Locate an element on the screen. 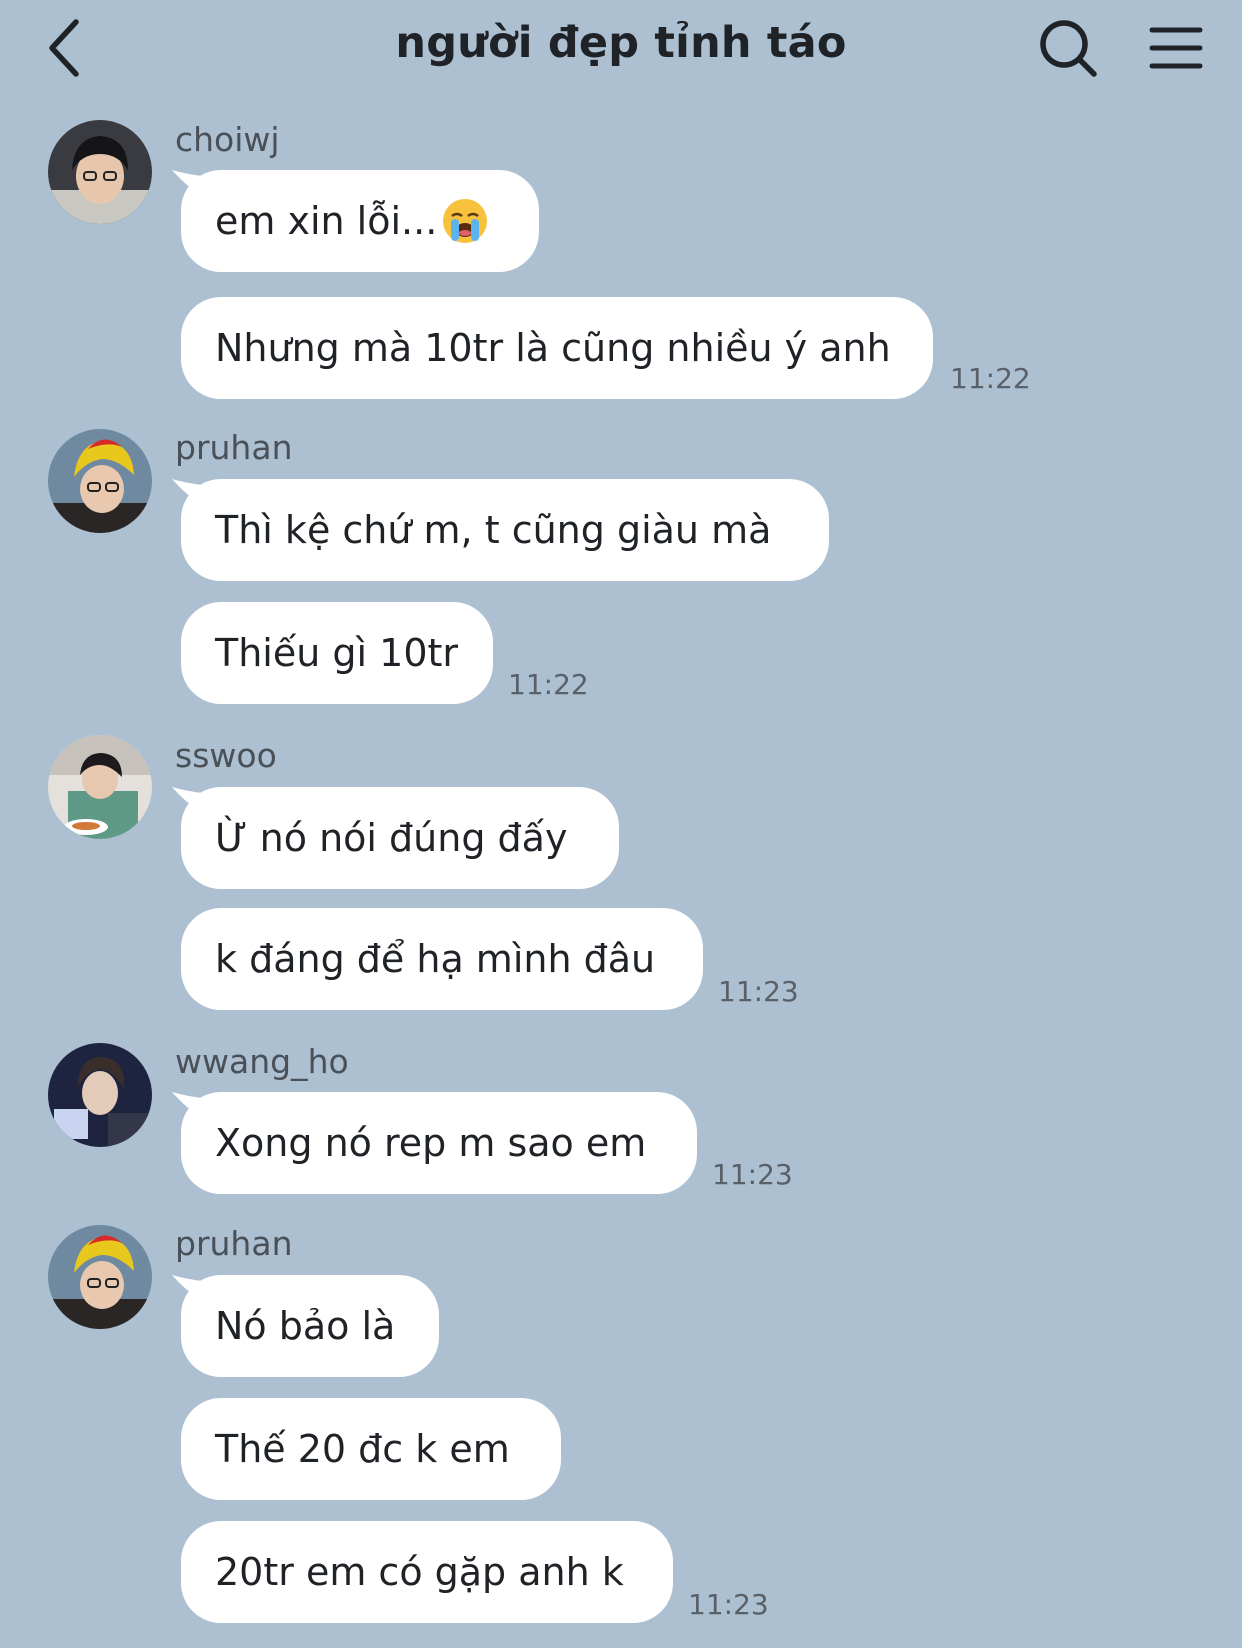 Image resolution: width=1242 pixels, height=1648 pixels. message-bubble: k đáng để hạ mình đâu is located at coordinates (442, 959).